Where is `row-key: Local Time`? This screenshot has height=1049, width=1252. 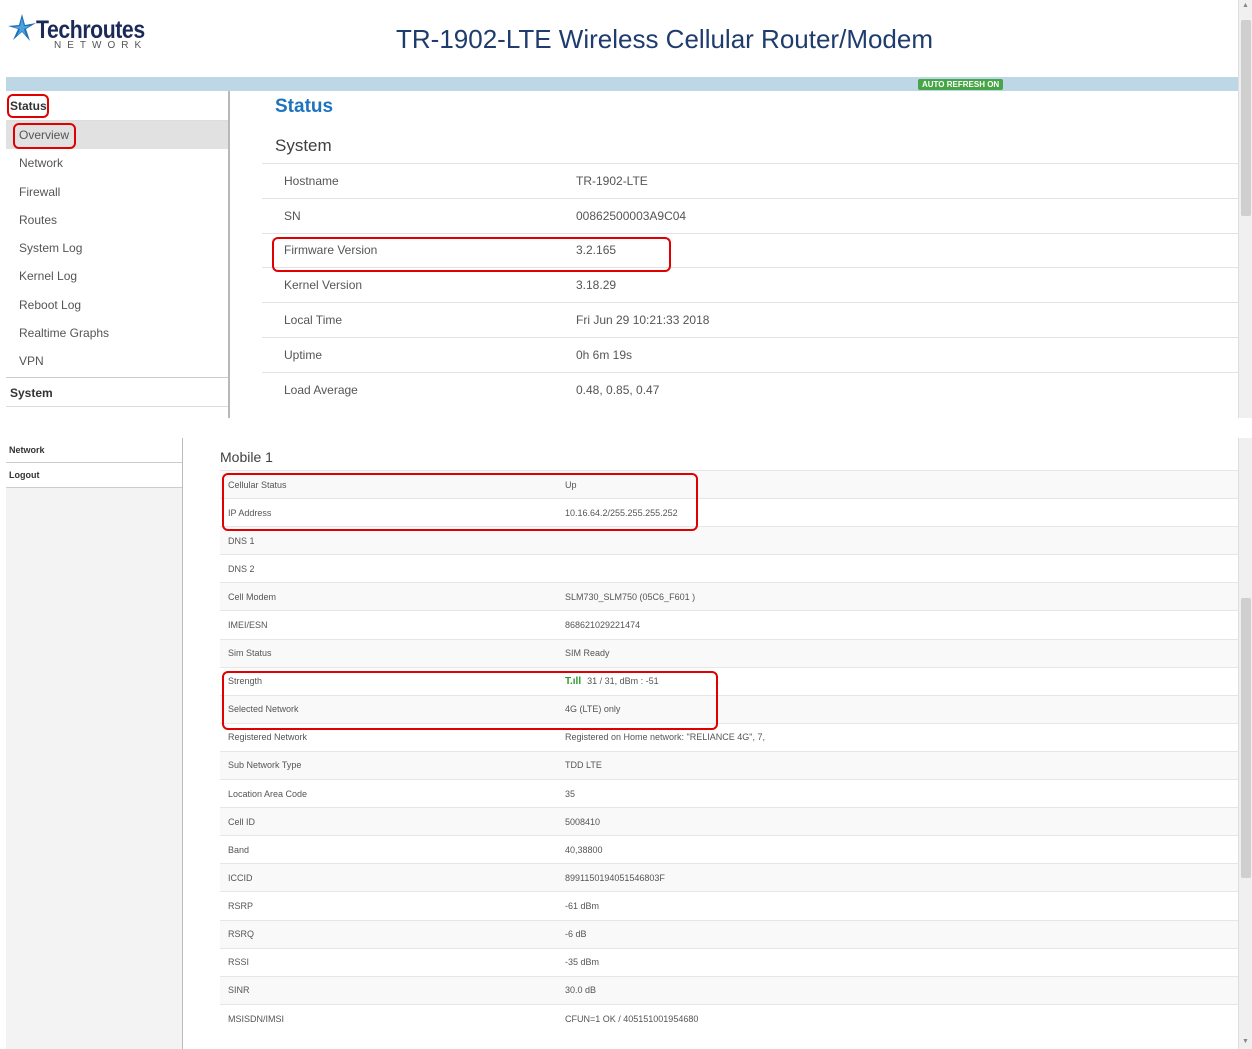
row-key: Local Time is located at coordinates (419, 320).